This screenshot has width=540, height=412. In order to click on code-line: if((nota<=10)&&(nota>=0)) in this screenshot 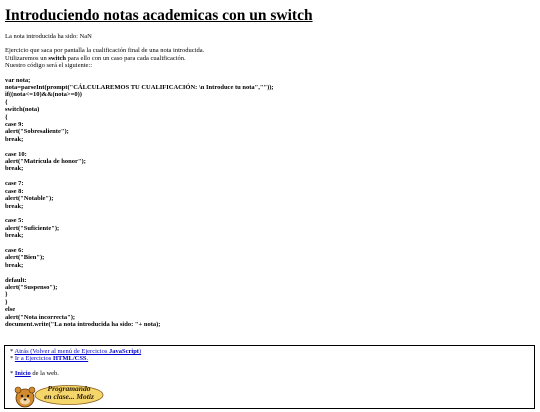, I will do `click(43, 95)`.